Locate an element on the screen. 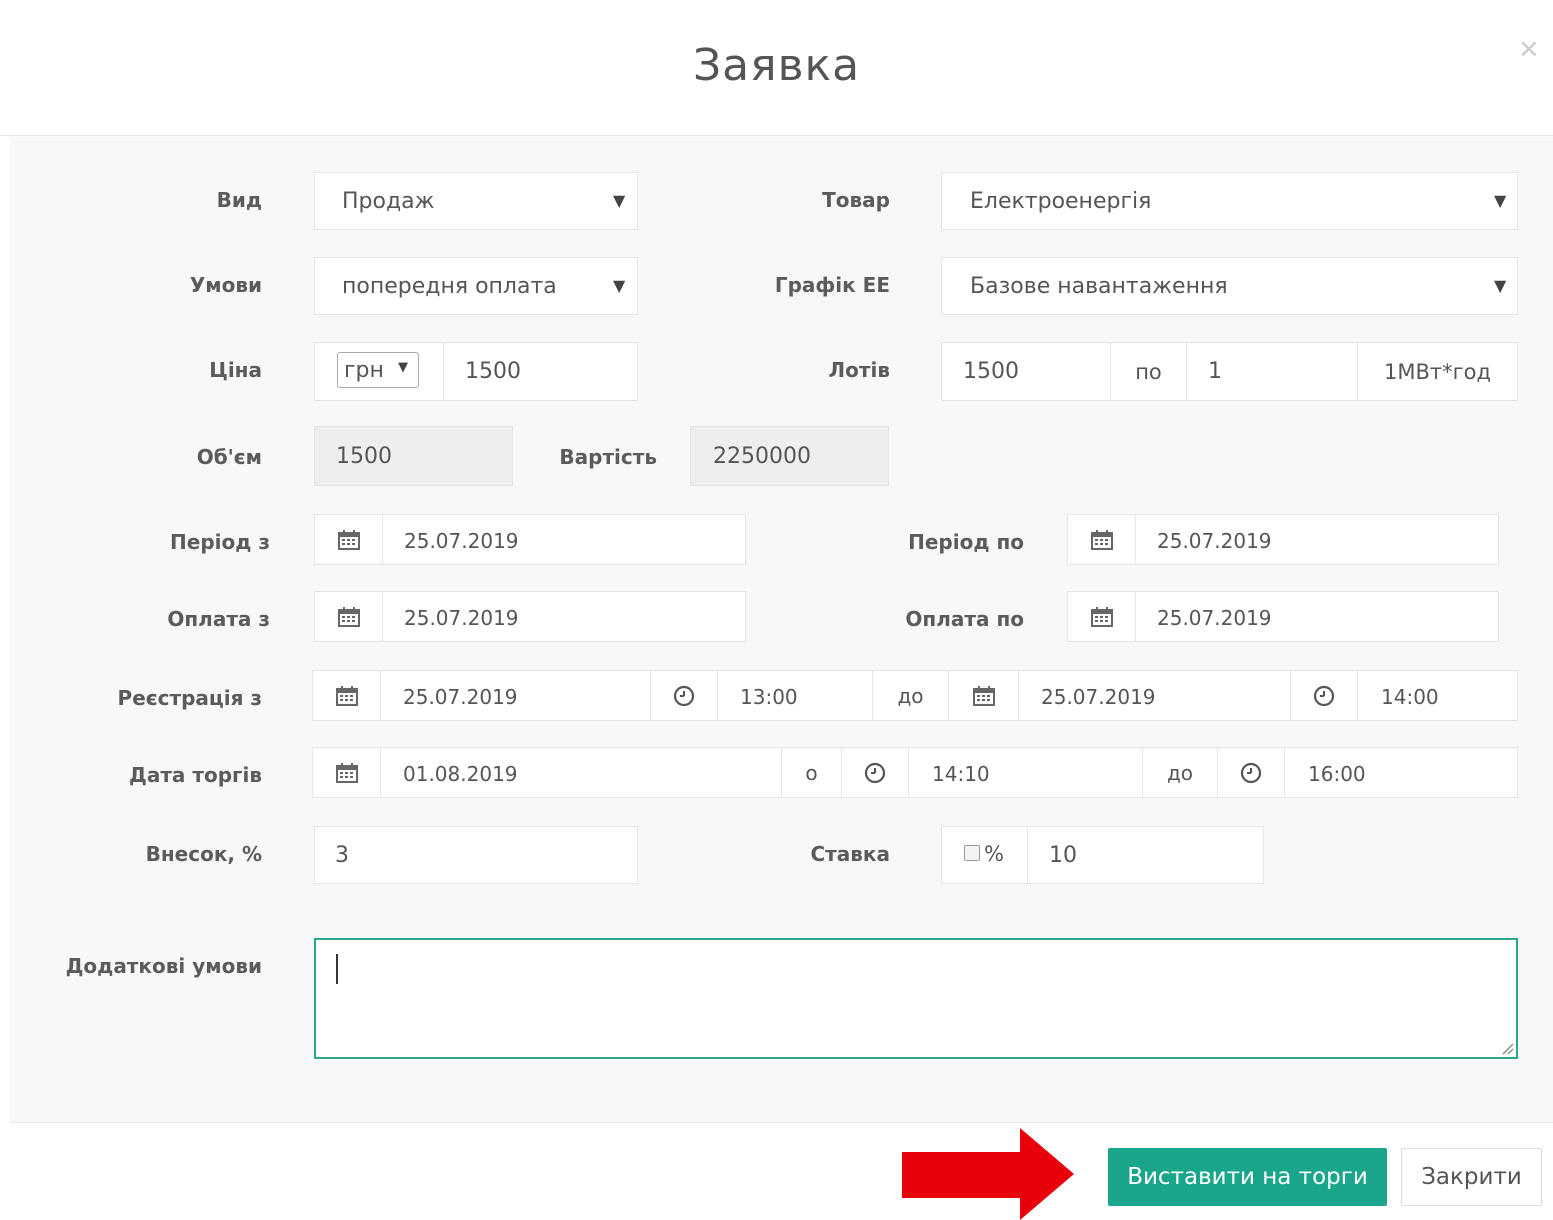  reg-time-to-clock-addon is located at coordinates (1324, 695).